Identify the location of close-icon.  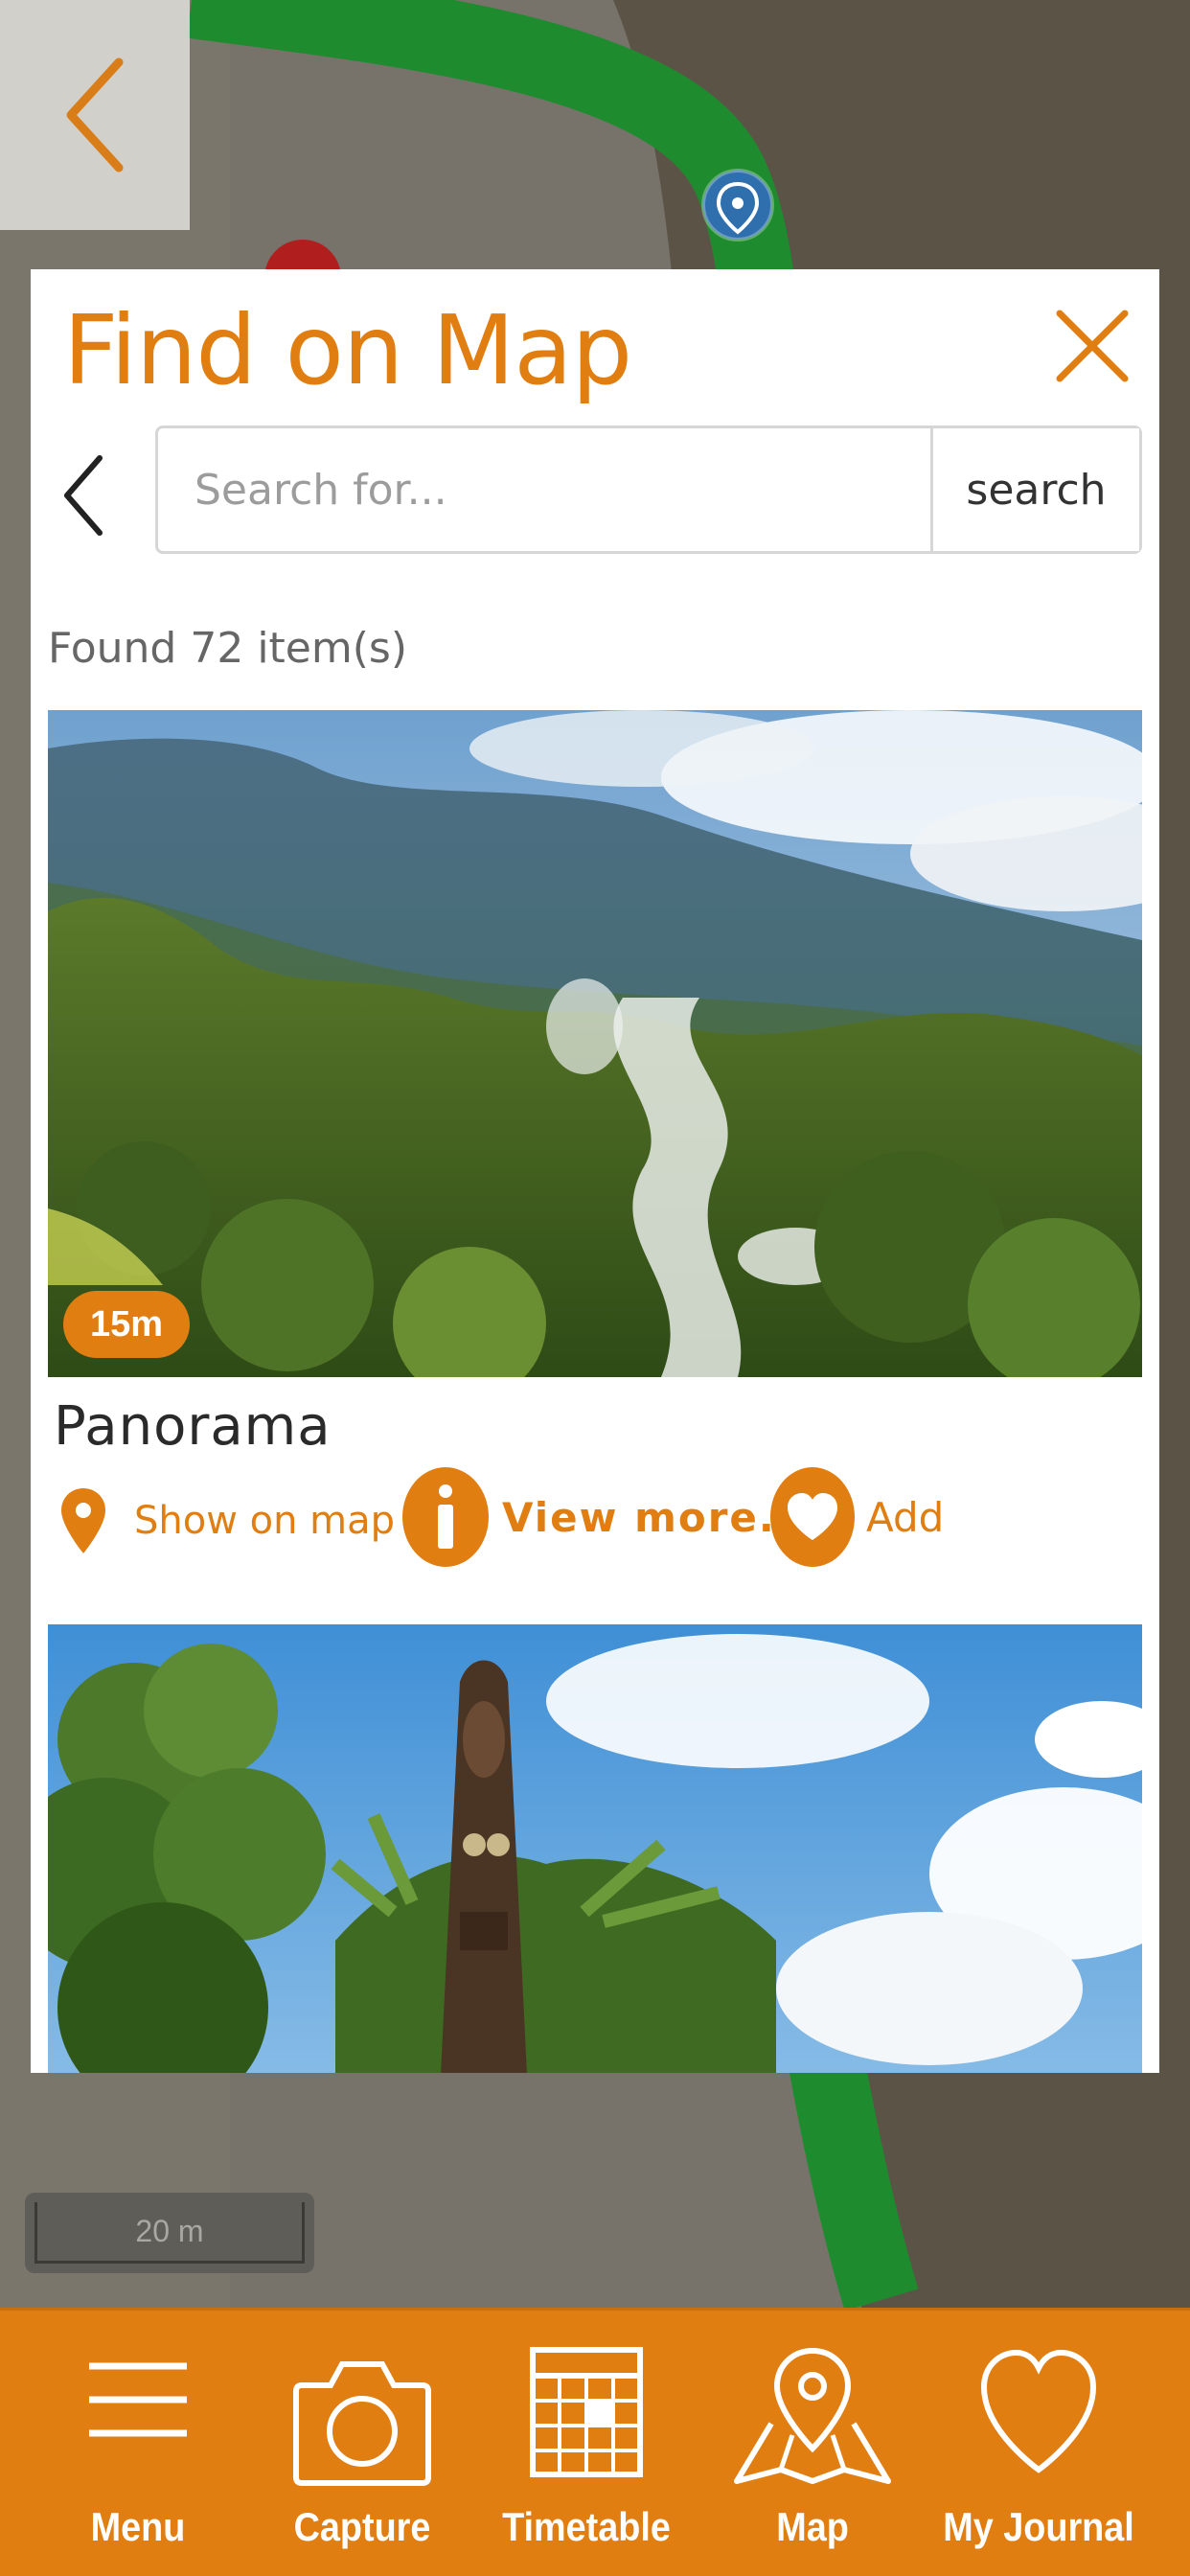
(1093, 346).